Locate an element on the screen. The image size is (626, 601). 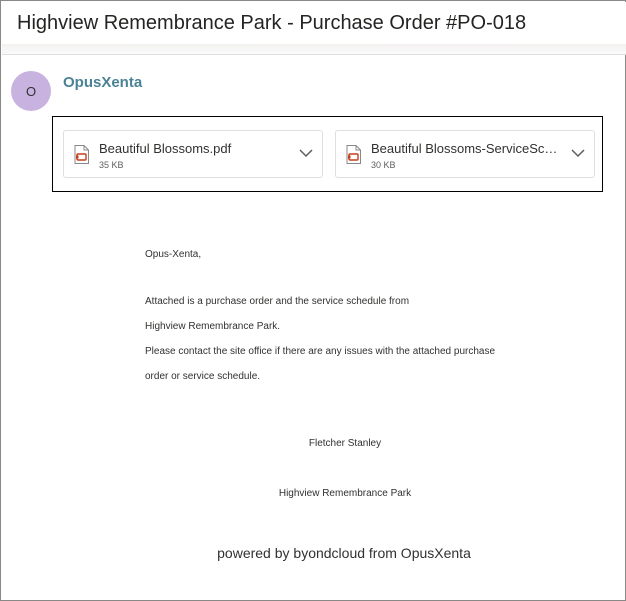
attachment-name: Beautiful Blossoms-ServiceSchedule.pdf is located at coordinates (466, 148).